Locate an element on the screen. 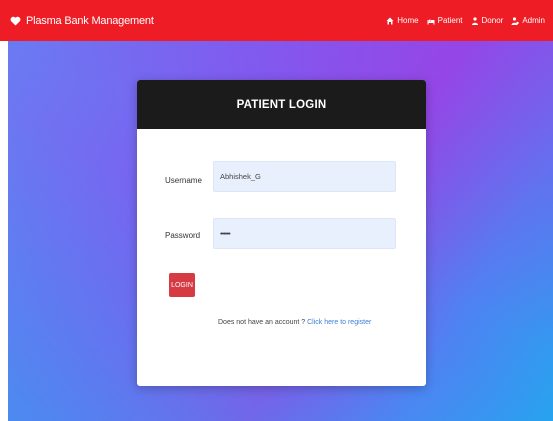  card-title: PATIENT LOGIN is located at coordinates (281, 104).